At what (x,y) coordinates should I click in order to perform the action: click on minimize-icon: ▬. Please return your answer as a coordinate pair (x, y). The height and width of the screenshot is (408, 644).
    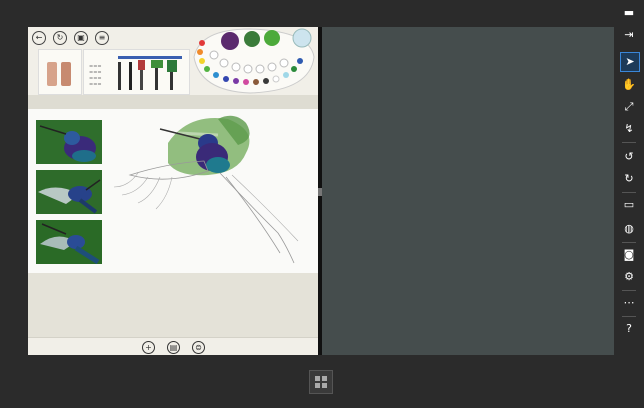
    Looking at the image, I should click on (629, 13).